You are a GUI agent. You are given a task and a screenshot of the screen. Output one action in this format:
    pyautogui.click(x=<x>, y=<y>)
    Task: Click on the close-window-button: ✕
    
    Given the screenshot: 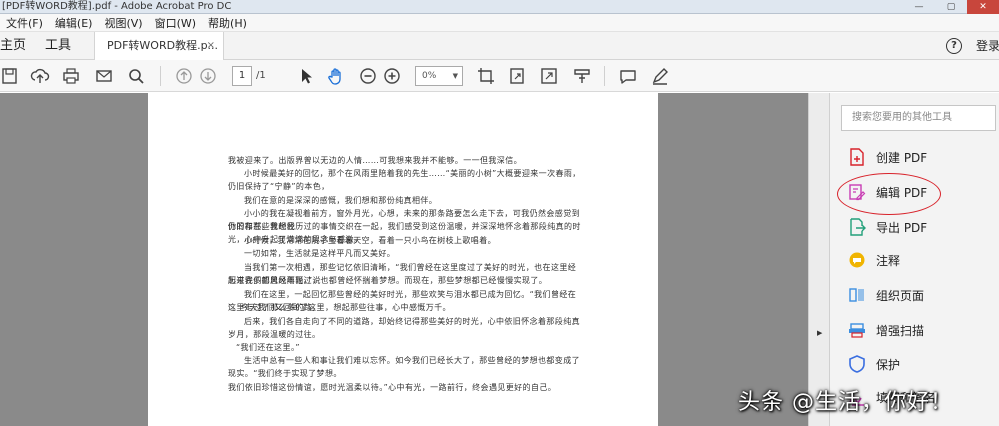 What is the action you would take?
    pyautogui.click(x=983, y=7)
    